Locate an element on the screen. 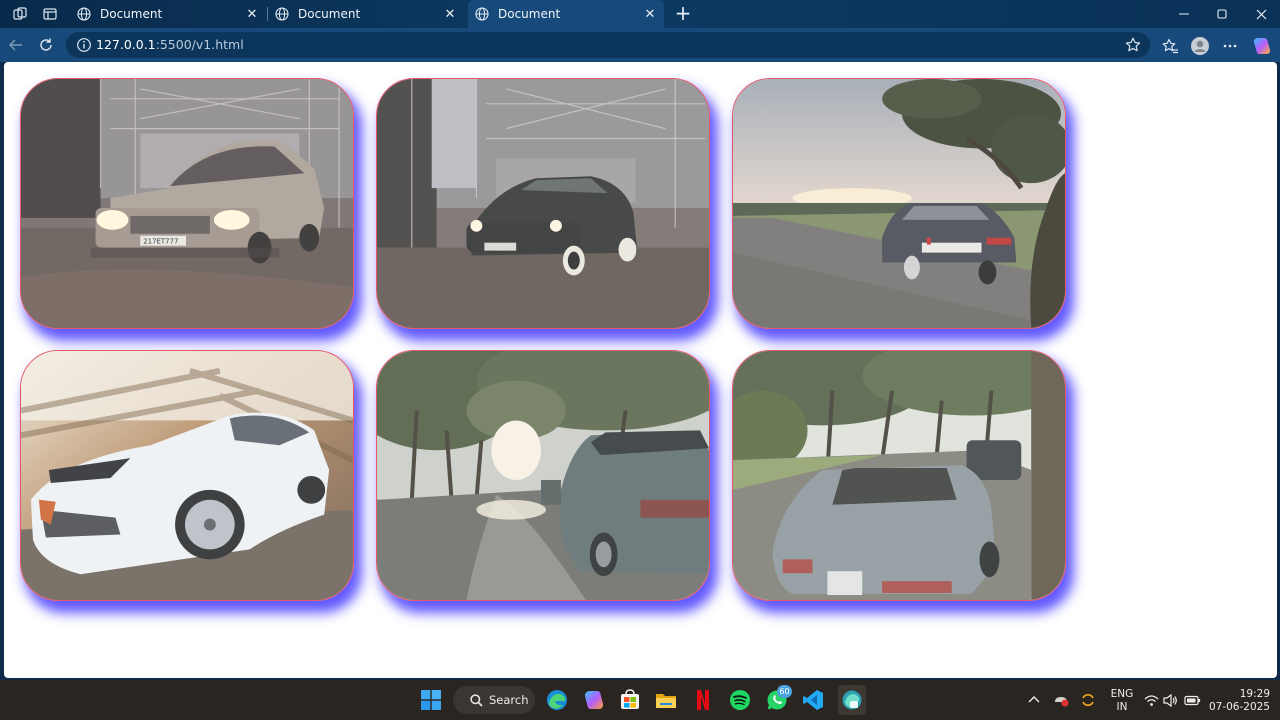 This screenshot has width=1280, height=720. edge-dev-icon is located at coordinates (852, 700).